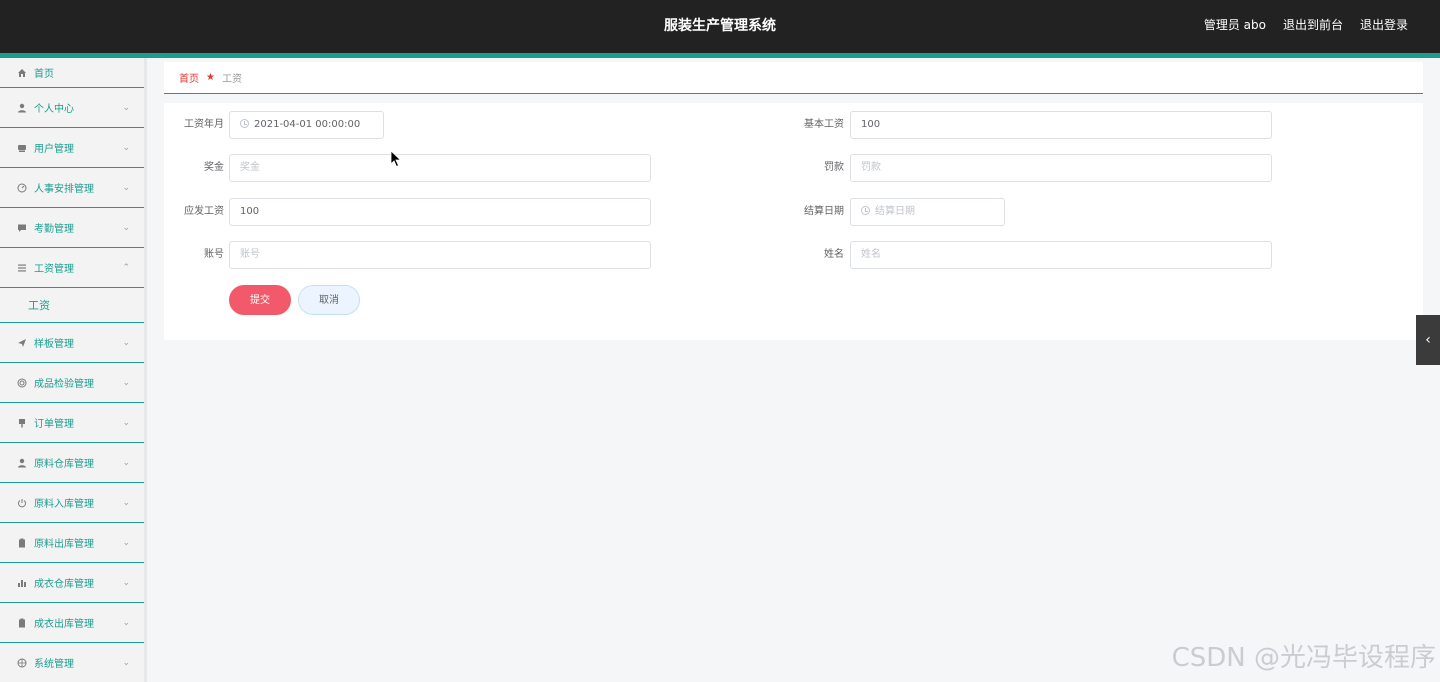  I want to click on sidebar-item-raw-outbound: 原料出库管理 ⌄, so click(72, 543).